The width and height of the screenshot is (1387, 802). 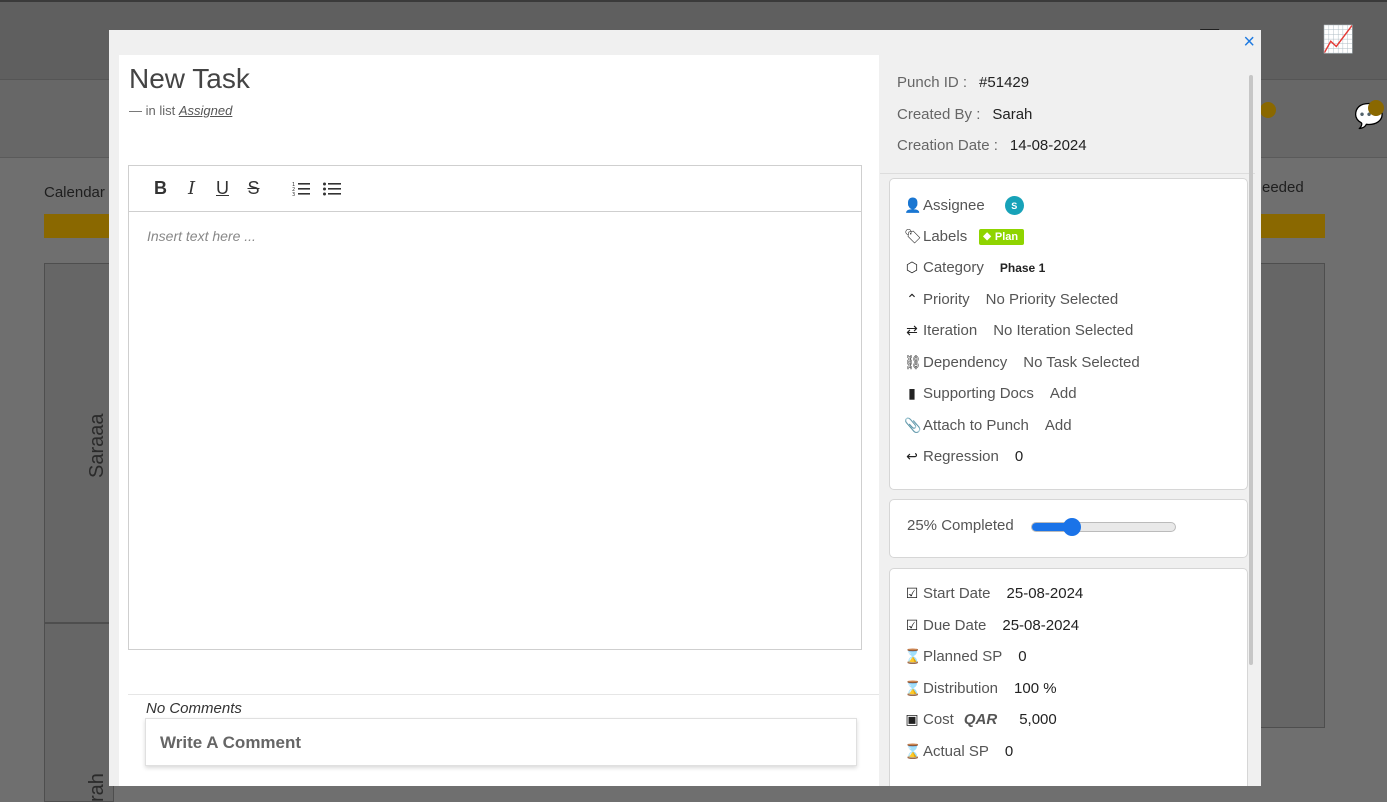 I want to click on bullet-list-icon, so click(x=331, y=189).